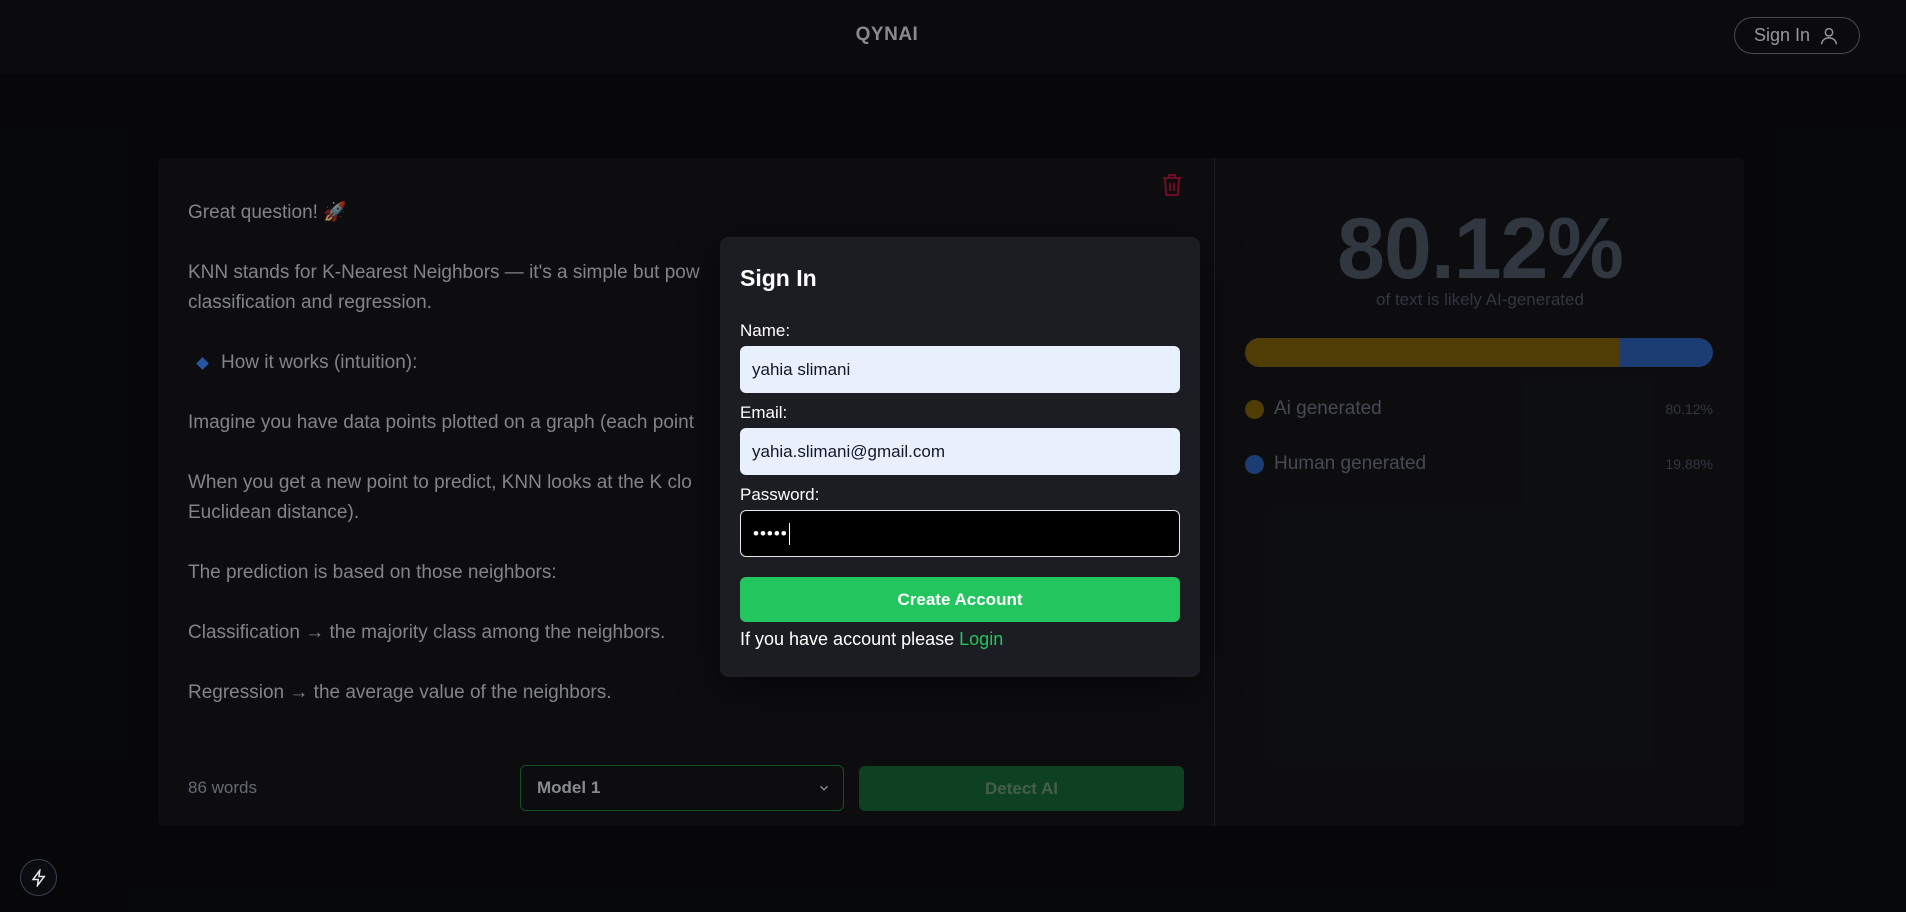  What do you see at coordinates (780, 494) in the screenshot?
I see `password-label: Password:` at bounding box center [780, 494].